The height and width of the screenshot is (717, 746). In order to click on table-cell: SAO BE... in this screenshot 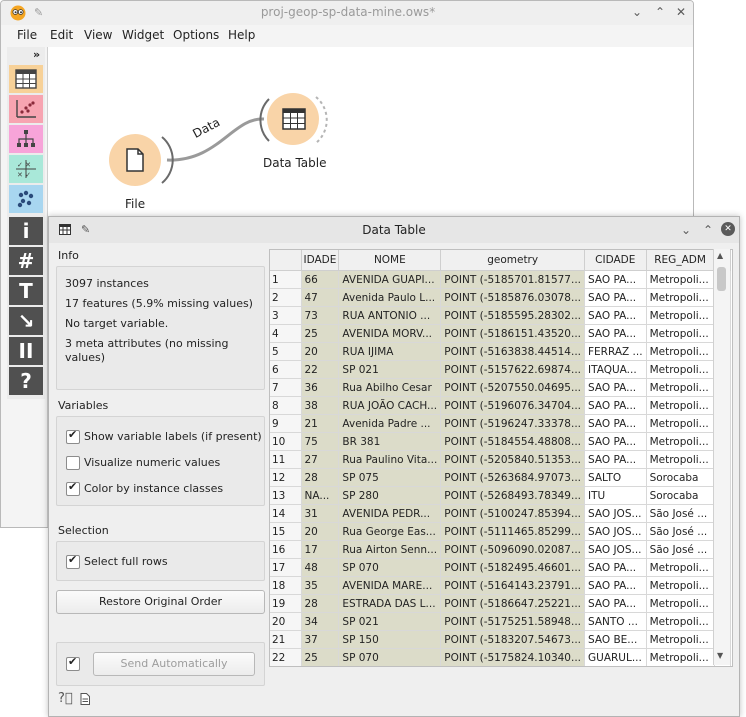, I will do `click(615, 639)`.